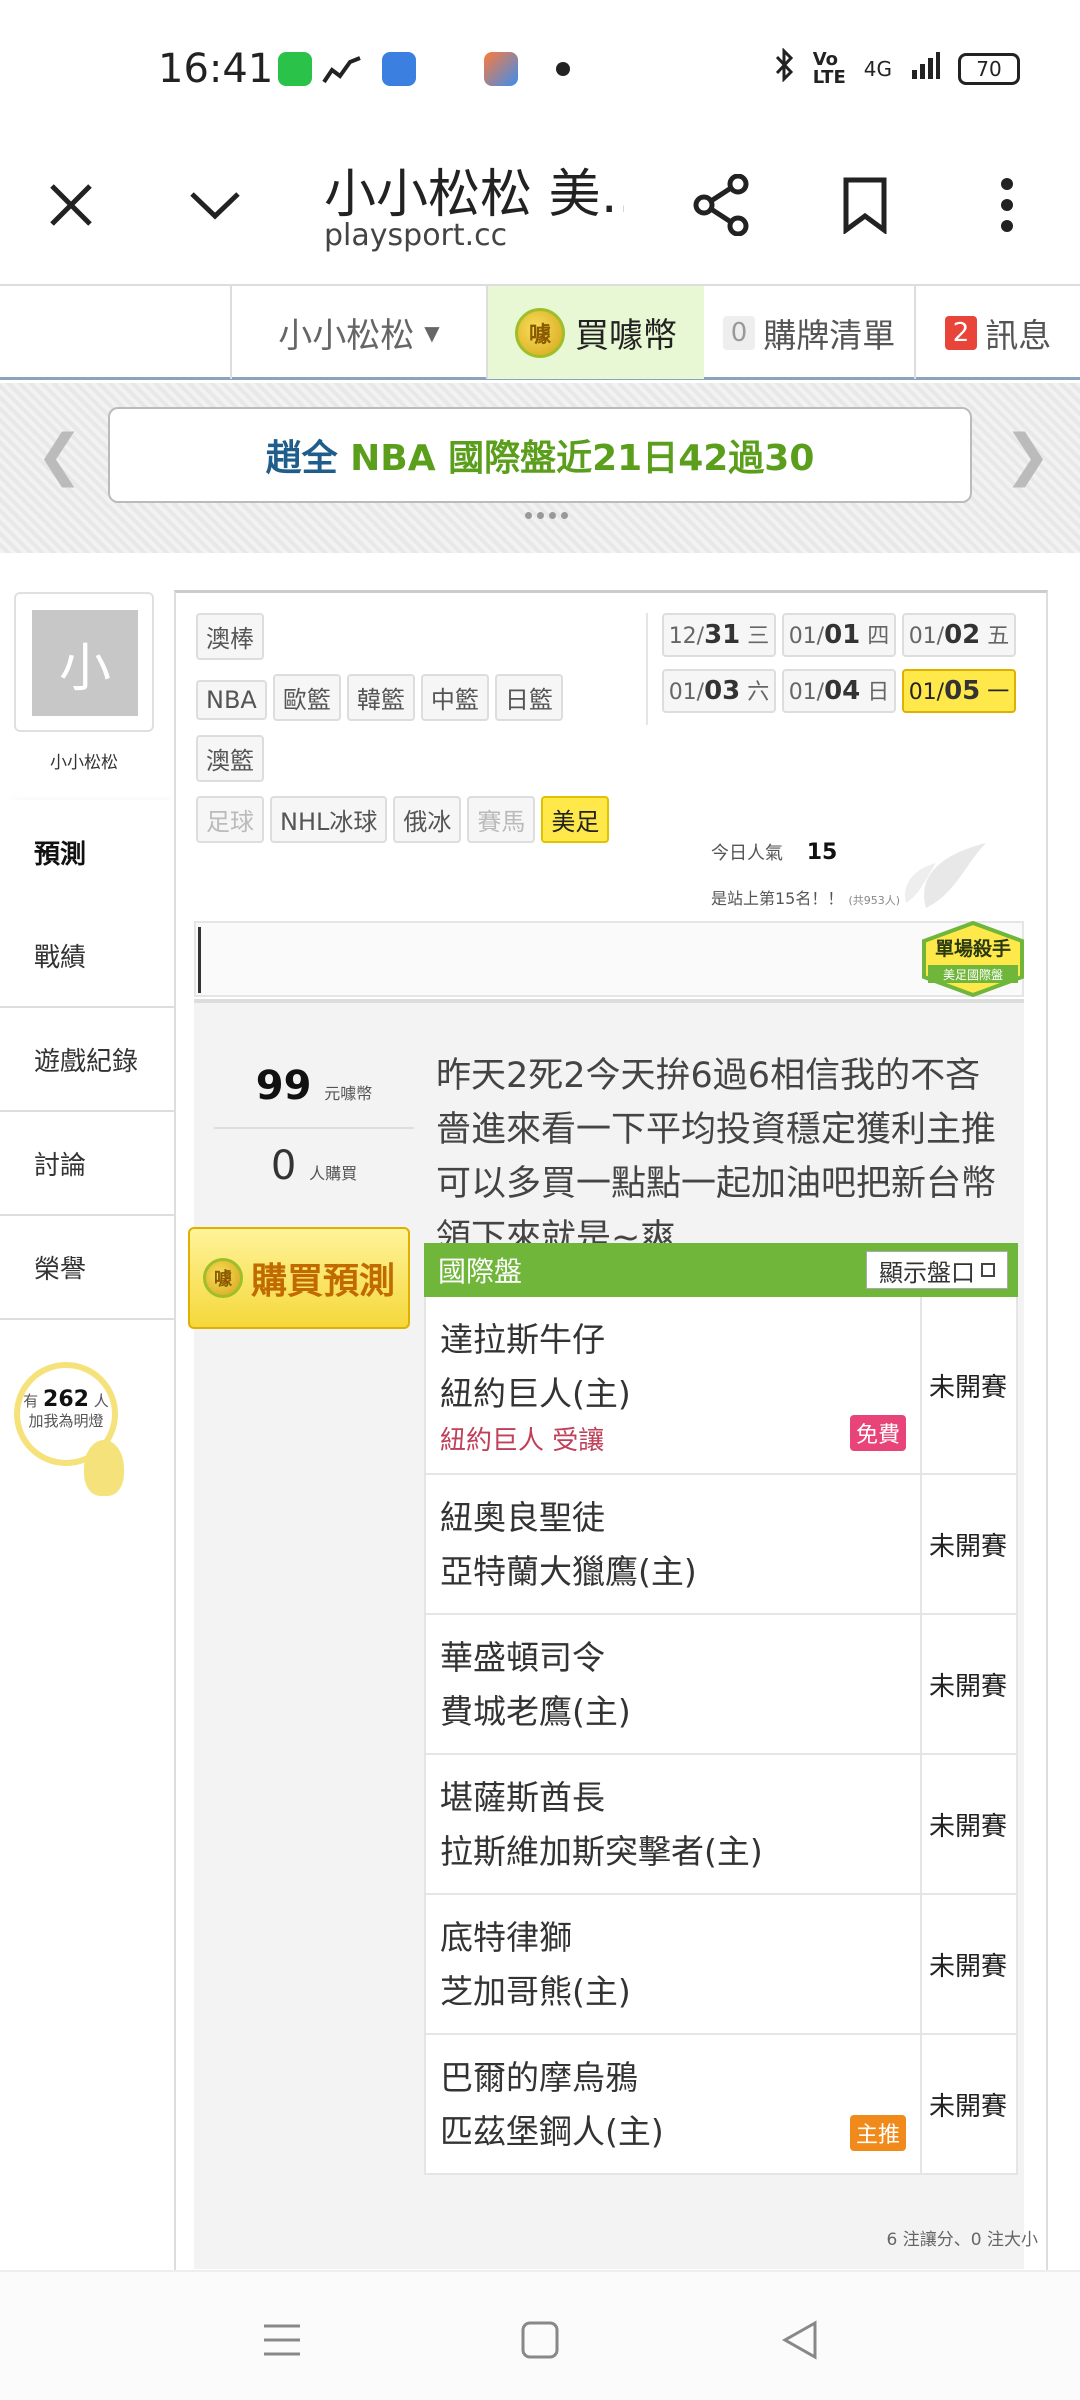 This screenshot has width=1080, height=2400. What do you see at coordinates (522, 1517) in the screenshot?
I see `away-team: 紐奧良聖徒` at bounding box center [522, 1517].